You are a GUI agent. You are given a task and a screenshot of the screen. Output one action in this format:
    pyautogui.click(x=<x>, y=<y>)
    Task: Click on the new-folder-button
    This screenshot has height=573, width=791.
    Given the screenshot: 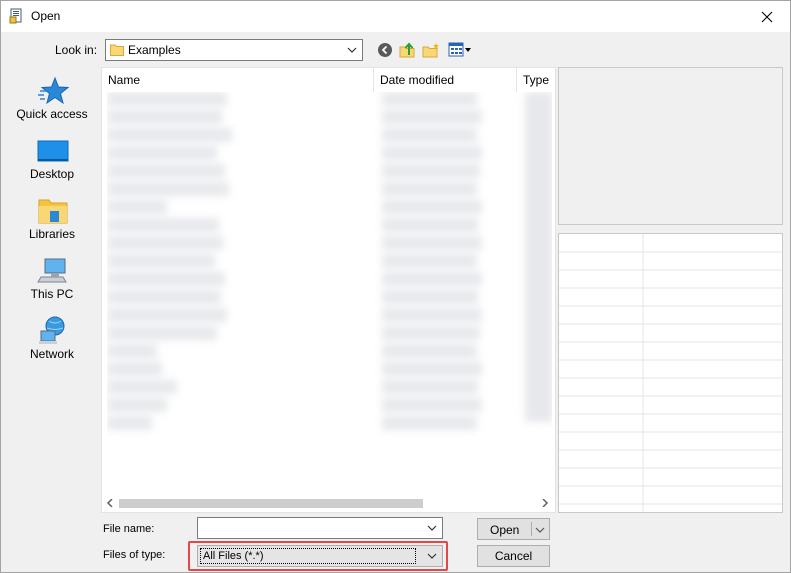 What is the action you would take?
    pyautogui.click(x=431, y=50)
    